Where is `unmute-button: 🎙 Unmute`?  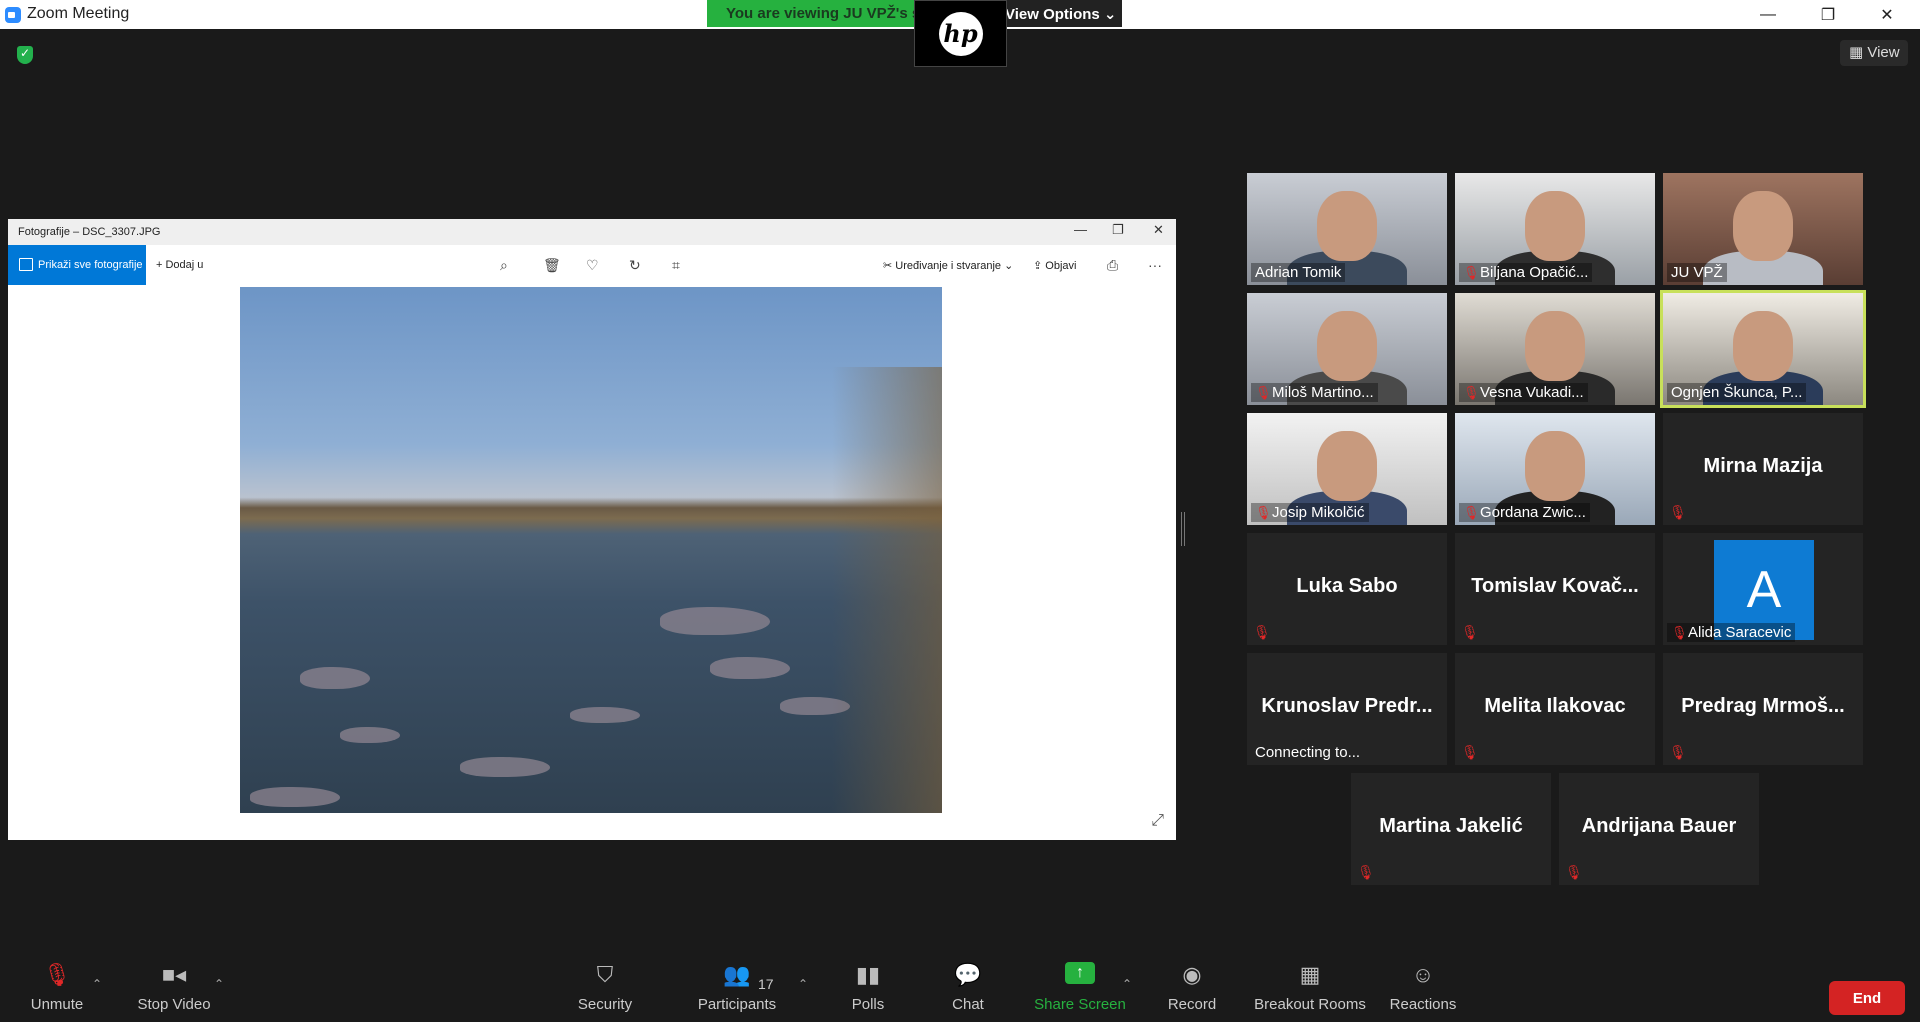 unmute-button: 🎙 Unmute is located at coordinates (57, 981).